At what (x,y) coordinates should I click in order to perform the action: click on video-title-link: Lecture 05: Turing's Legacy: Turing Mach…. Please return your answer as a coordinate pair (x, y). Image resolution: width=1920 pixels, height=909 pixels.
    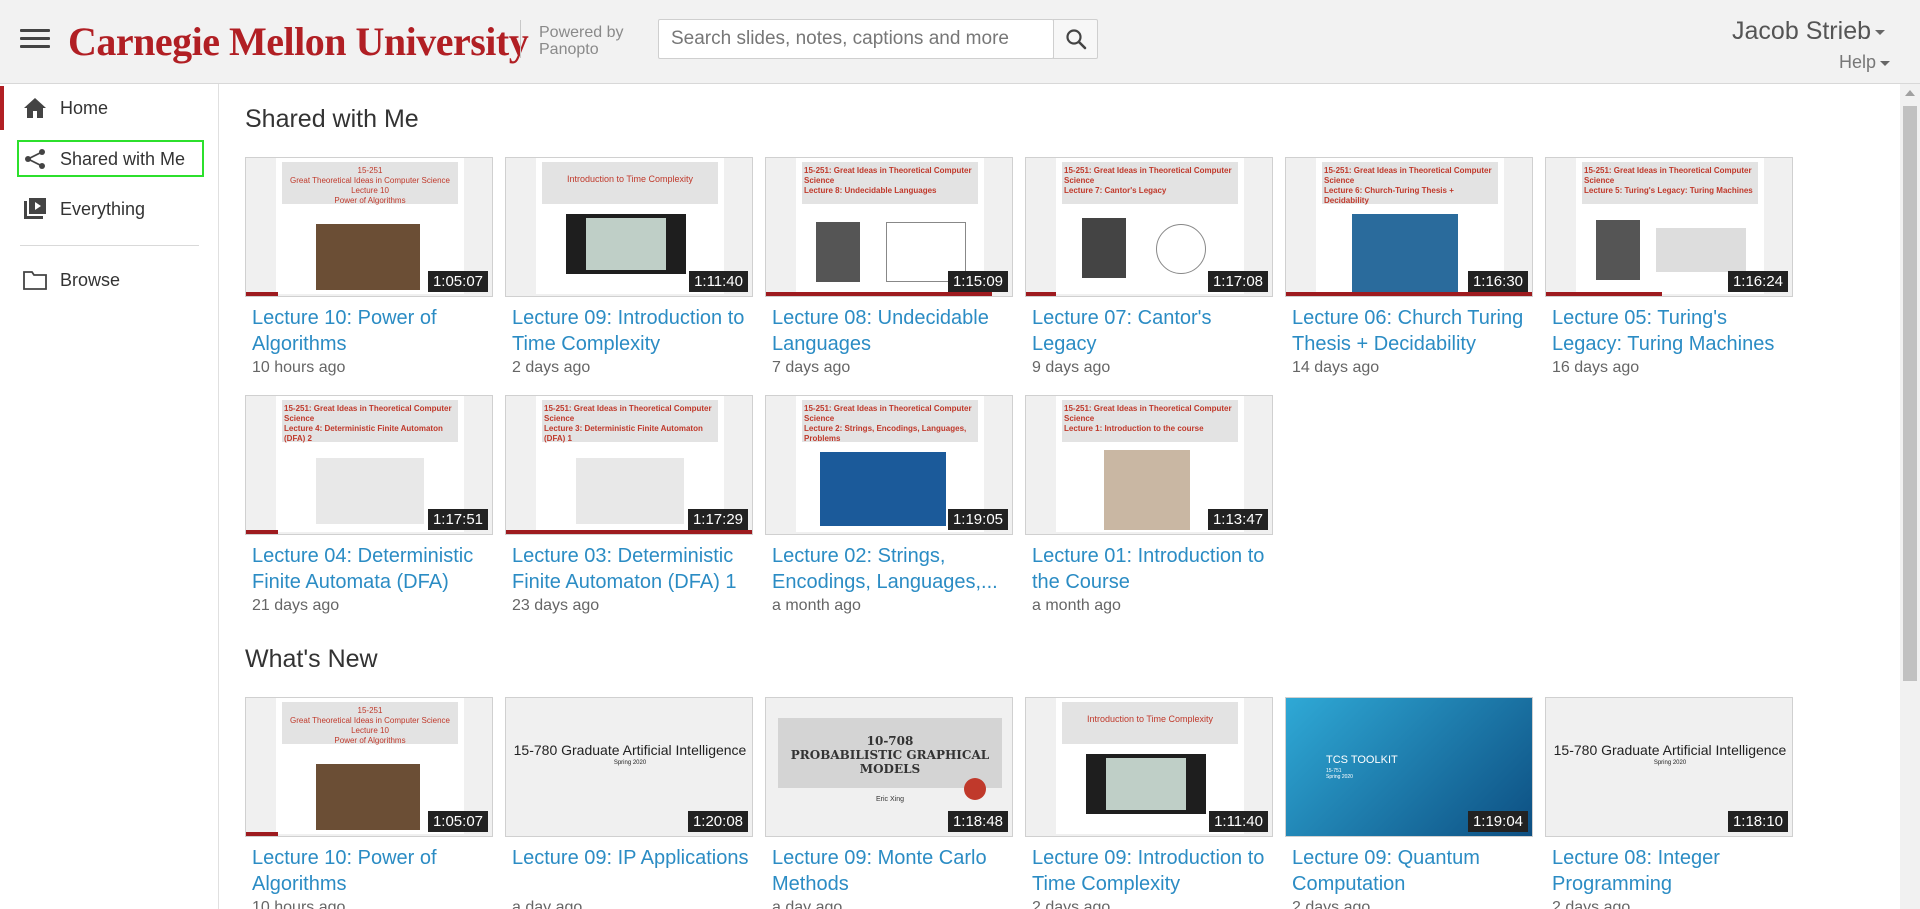
    Looking at the image, I should click on (1669, 331).